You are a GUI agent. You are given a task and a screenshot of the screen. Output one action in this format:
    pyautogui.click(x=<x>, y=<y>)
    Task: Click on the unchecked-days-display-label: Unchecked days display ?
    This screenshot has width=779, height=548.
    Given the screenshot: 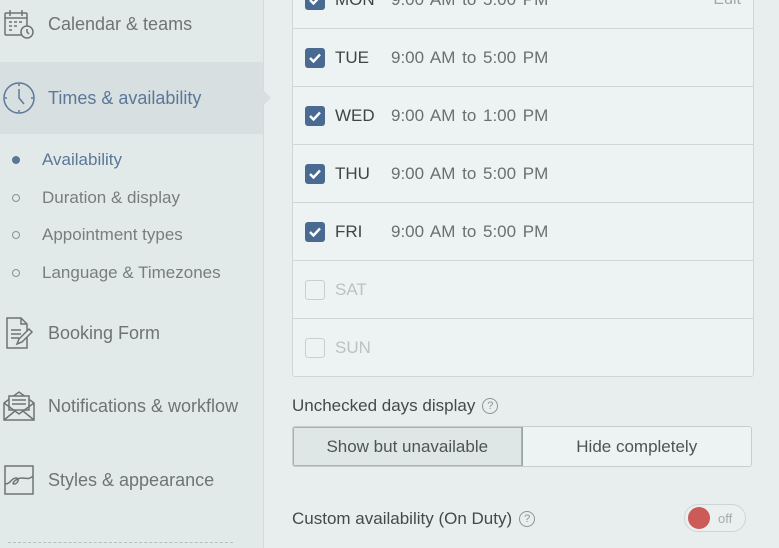 What is the action you would take?
    pyautogui.click(x=395, y=406)
    